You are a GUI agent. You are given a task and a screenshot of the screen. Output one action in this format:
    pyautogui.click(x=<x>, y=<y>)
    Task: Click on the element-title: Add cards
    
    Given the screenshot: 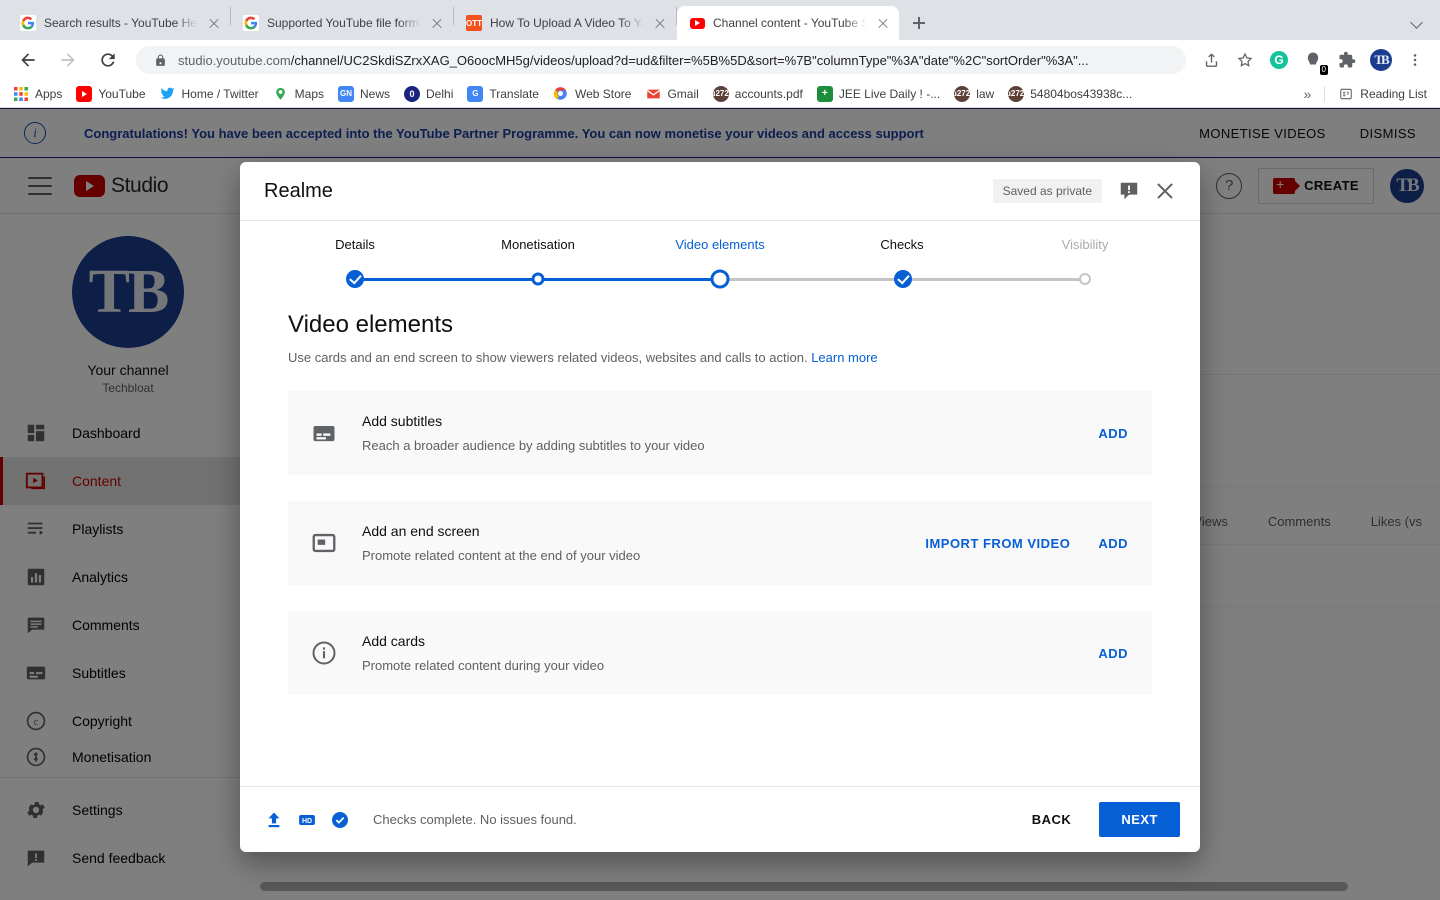 What is the action you would take?
    pyautogui.click(x=394, y=641)
    